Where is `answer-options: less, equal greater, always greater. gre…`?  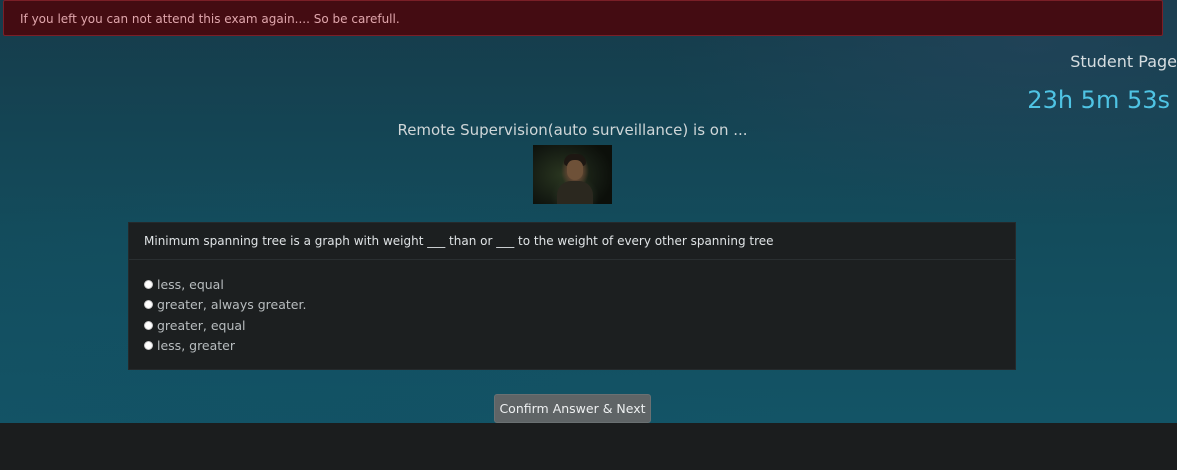 answer-options: less, equal greater, always greater. gre… is located at coordinates (225, 315).